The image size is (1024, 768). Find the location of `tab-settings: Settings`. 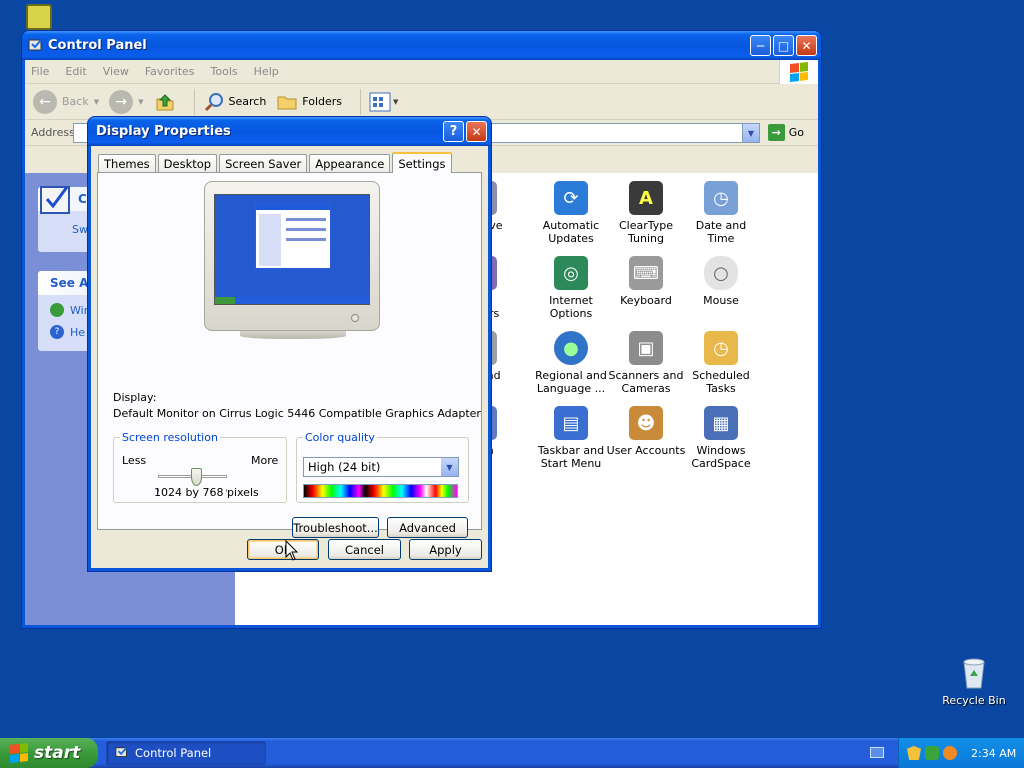

tab-settings: Settings is located at coordinates (422, 162).